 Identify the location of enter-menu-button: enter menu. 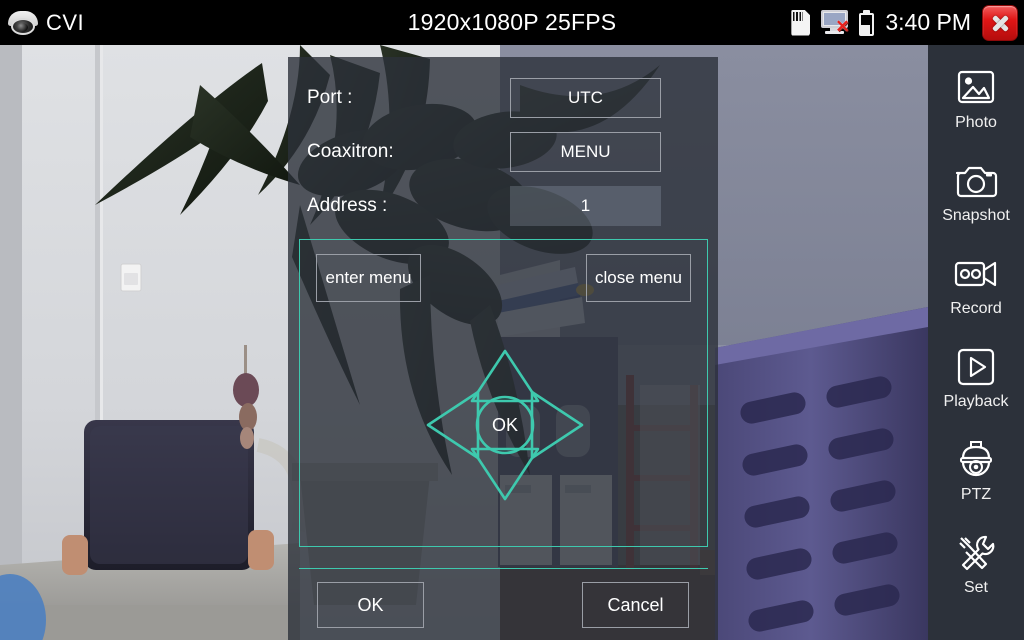
(368, 278).